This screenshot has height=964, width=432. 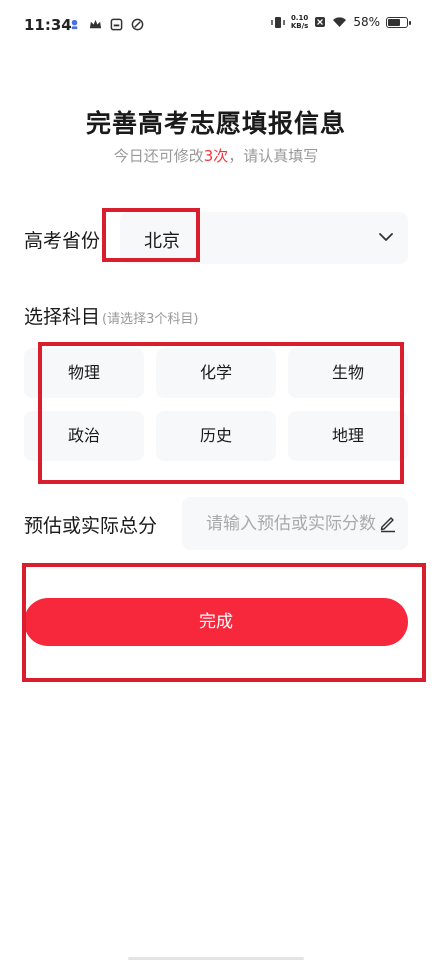 I want to click on subtitle-suffix: ，请认真填写, so click(x=273, y=156).